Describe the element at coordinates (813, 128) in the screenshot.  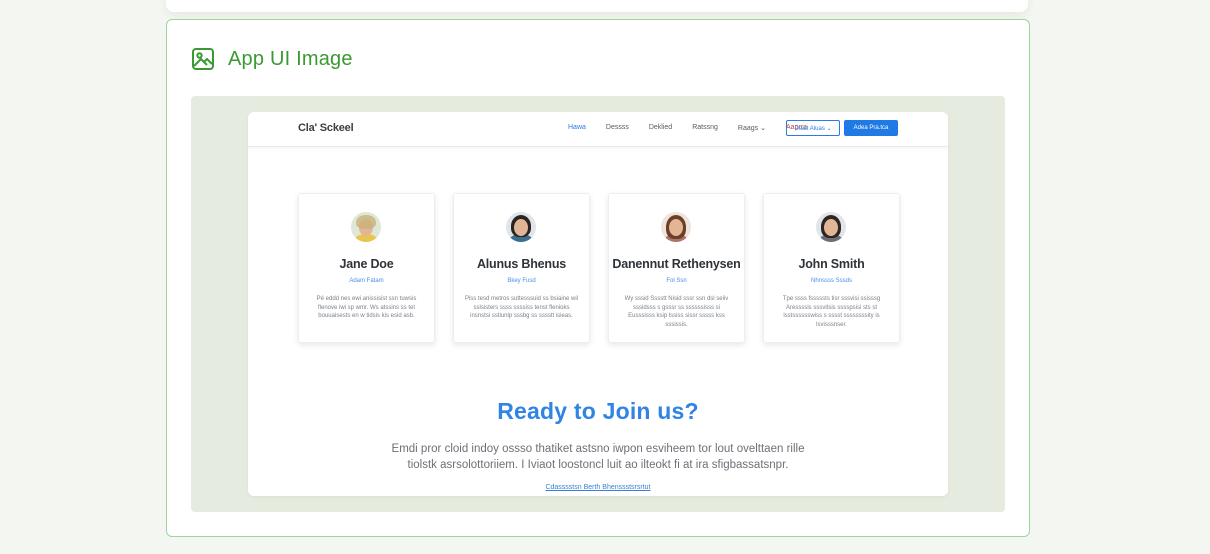
I see `screenshot-outline-button: Dsatt Aluas ⌄` at that location.